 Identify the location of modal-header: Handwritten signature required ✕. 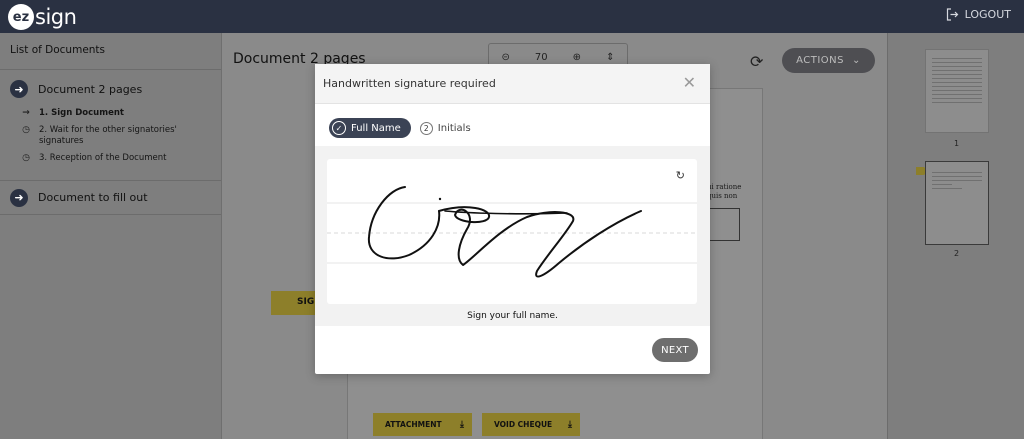
(512, 84).